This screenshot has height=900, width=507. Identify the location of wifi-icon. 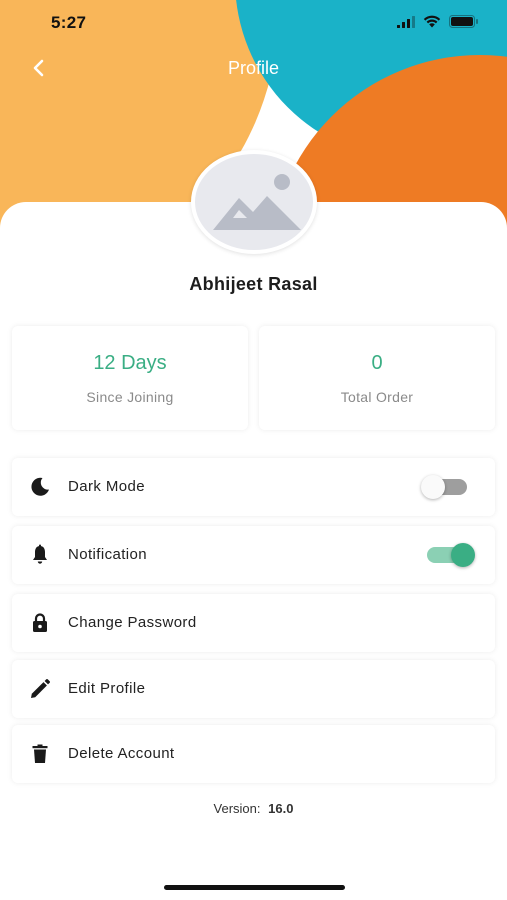
(432, 24).